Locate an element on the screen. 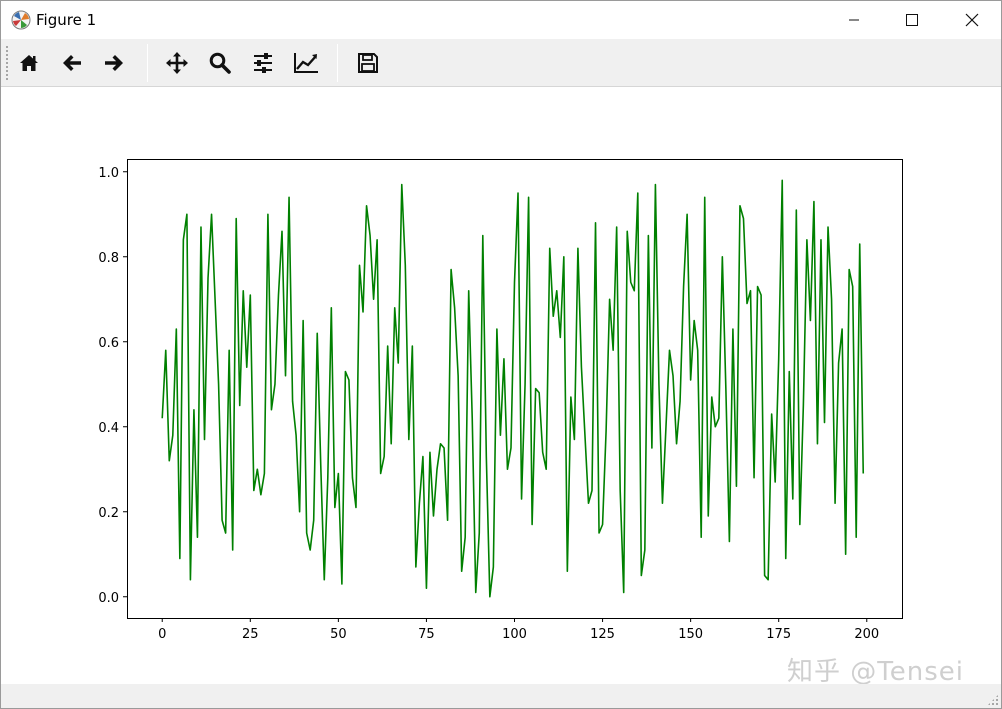 This screenshot has height=709, width=1002. x-tick-label: 175 is located at coordinates (778, 634).